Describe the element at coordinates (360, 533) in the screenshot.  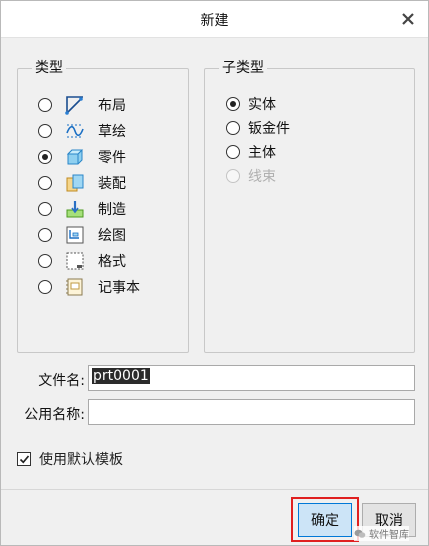
I see `wechat-icon` at that location.